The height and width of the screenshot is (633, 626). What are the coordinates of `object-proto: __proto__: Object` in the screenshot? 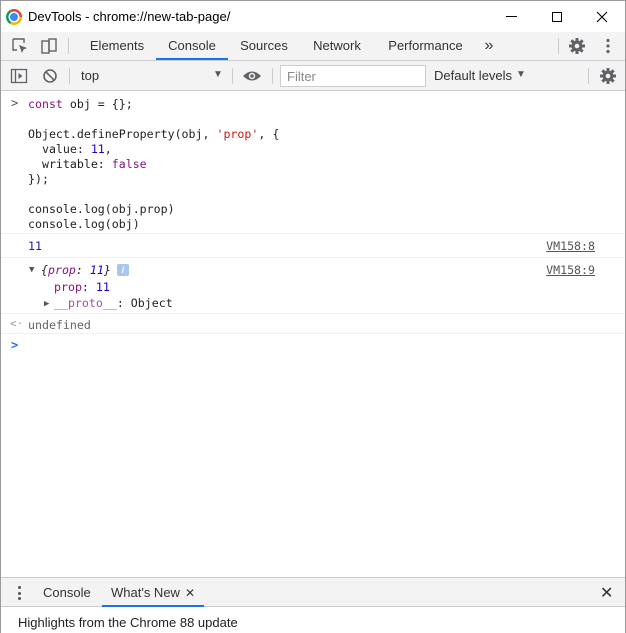 It's located at (113, 303).